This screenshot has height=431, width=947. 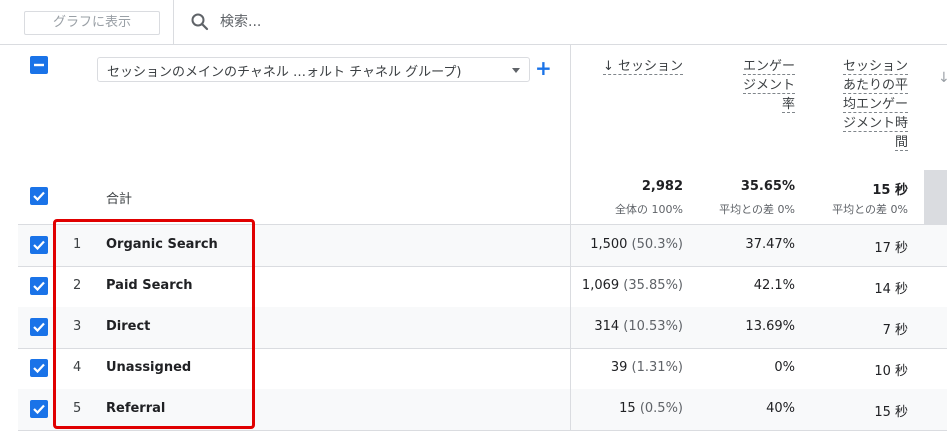 What do you see at coordinates (632, 285) in the screenshot?
I see `sessions-cell: 1,069 (35.85%)` at bounding box center [632, 285].